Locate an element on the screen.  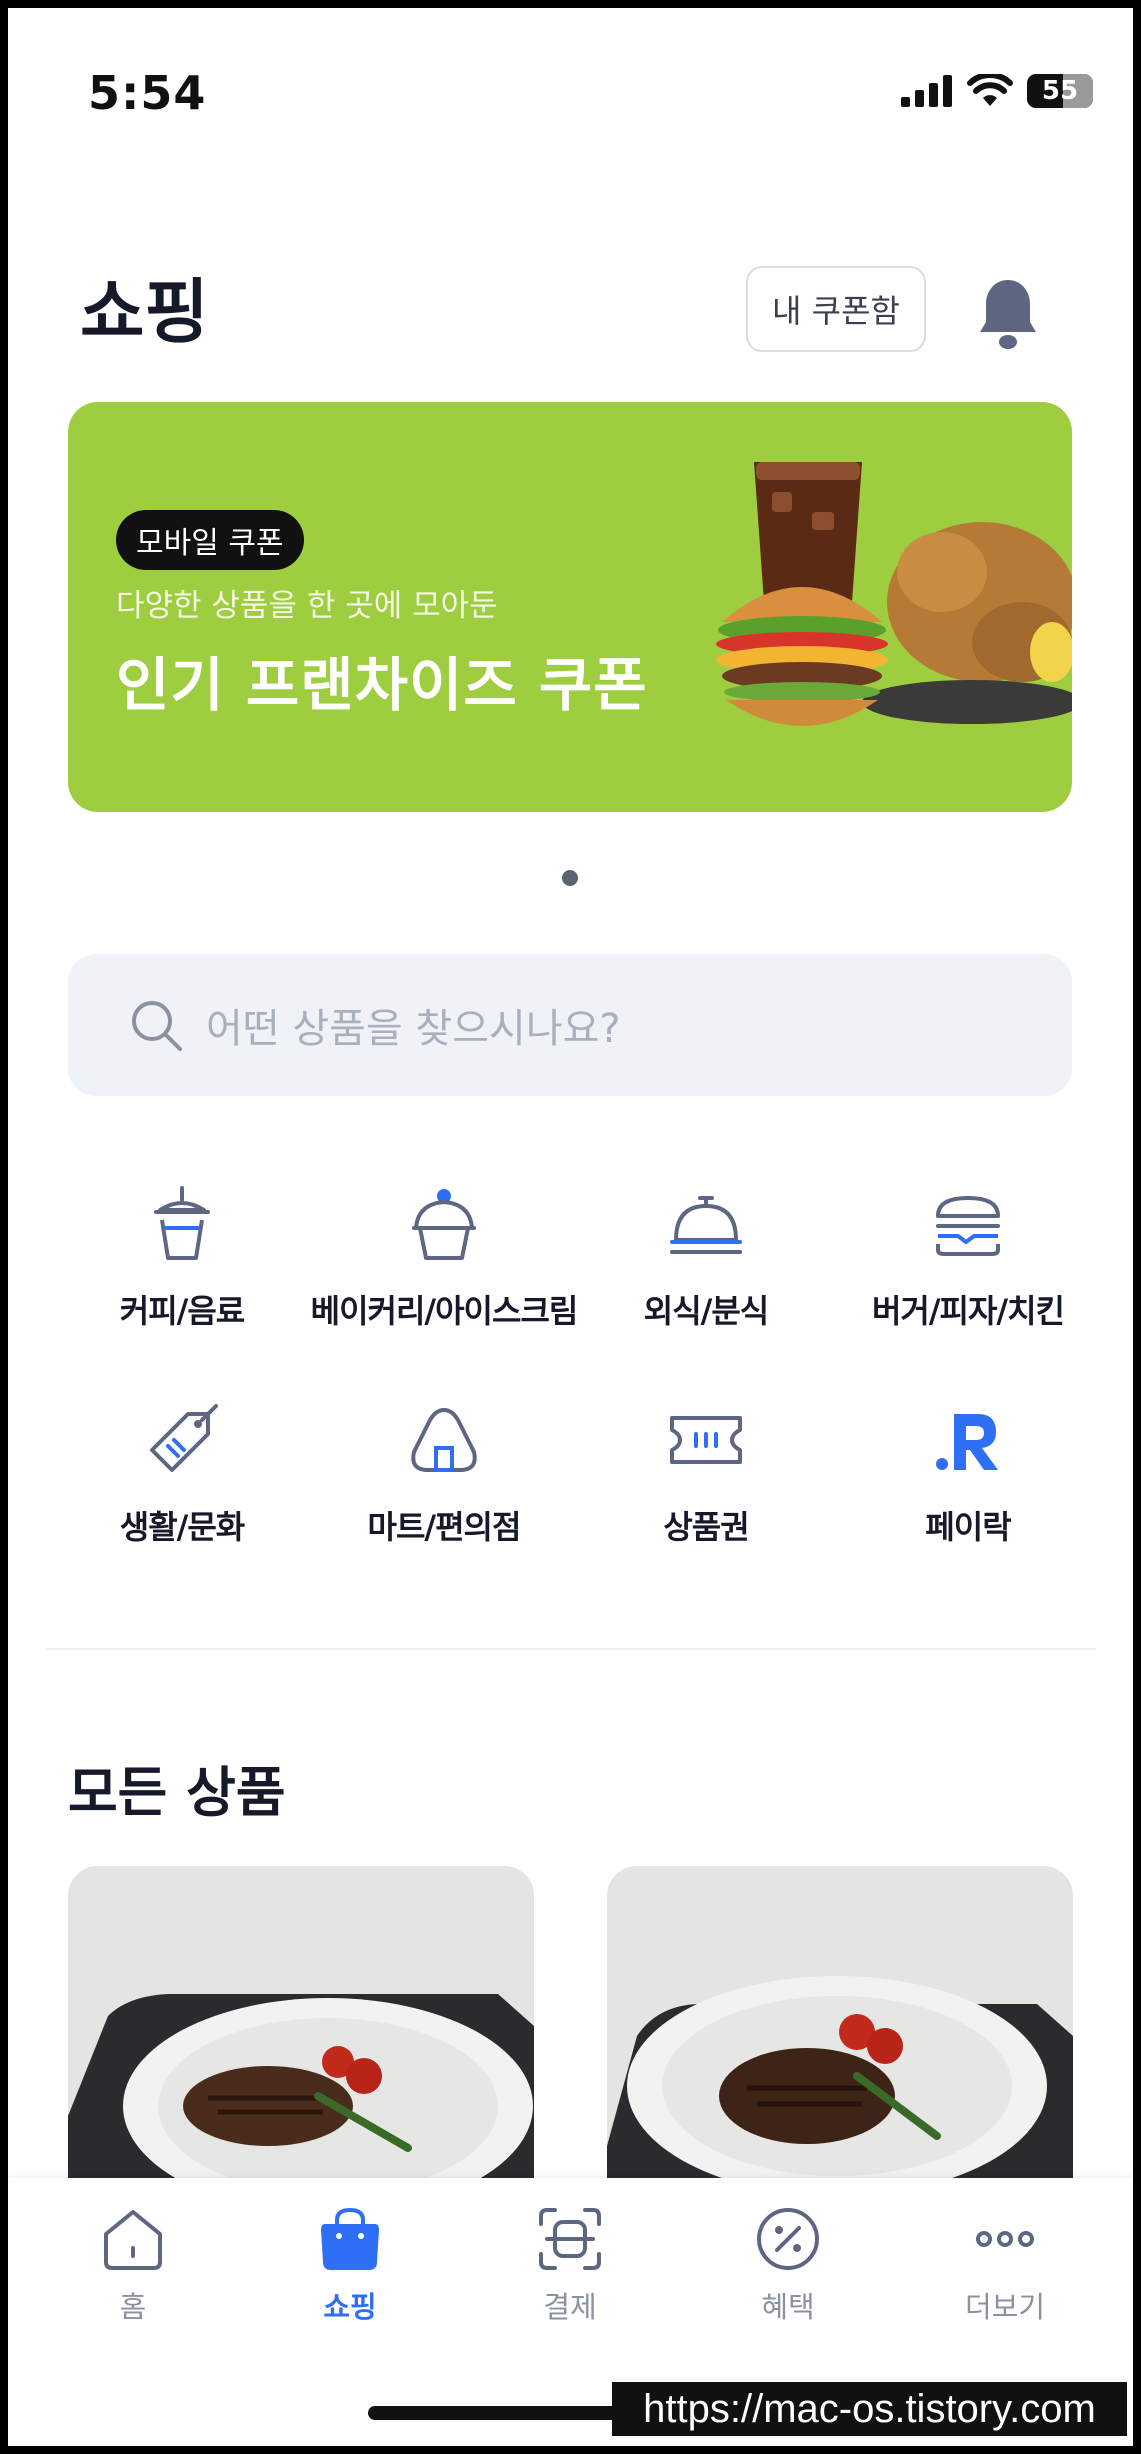
category-bakery: 베이커리/아이스크림 is located at coordinates (444, 1258).